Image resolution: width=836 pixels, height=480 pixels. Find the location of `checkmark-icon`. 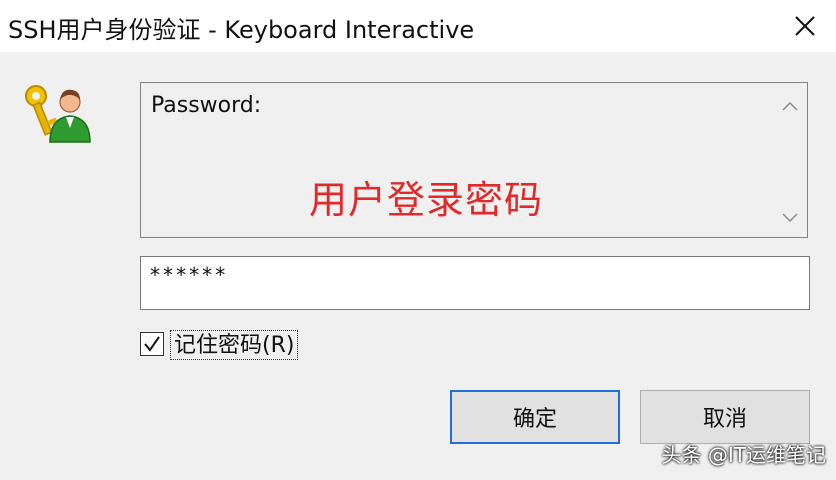

checkmark-icon is located at coordinates (152, 344).